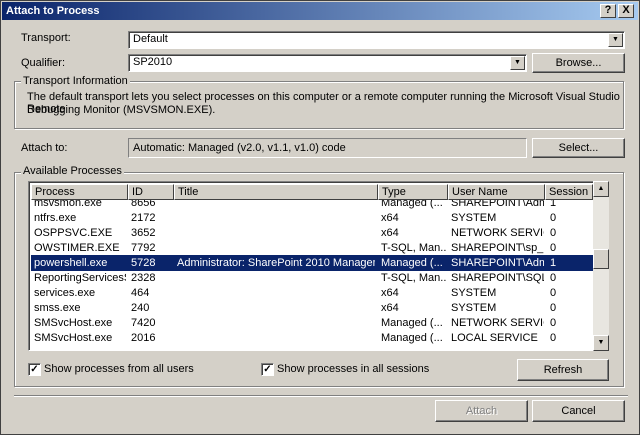 Image resolution: width=640 pixels, height=435 pixels. I want to click on close-icon: X, so click(626, 11).